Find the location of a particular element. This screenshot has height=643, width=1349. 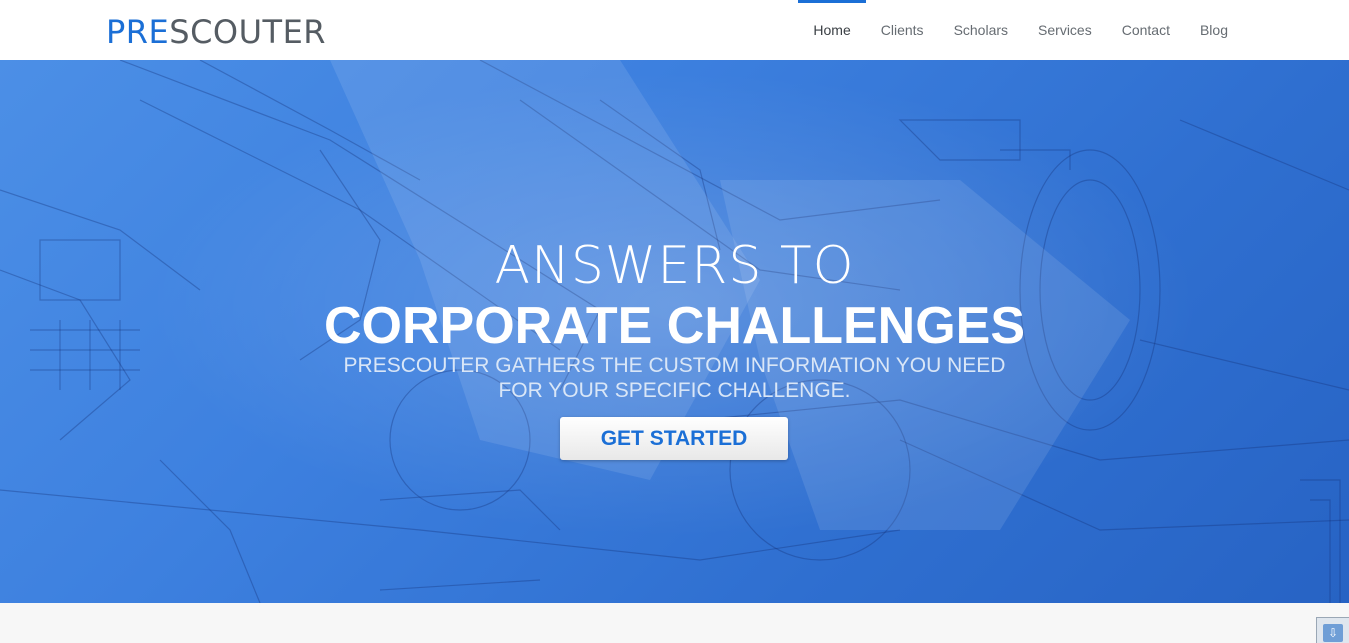

nav-item-home: Home is located at coordinates (832, 30).